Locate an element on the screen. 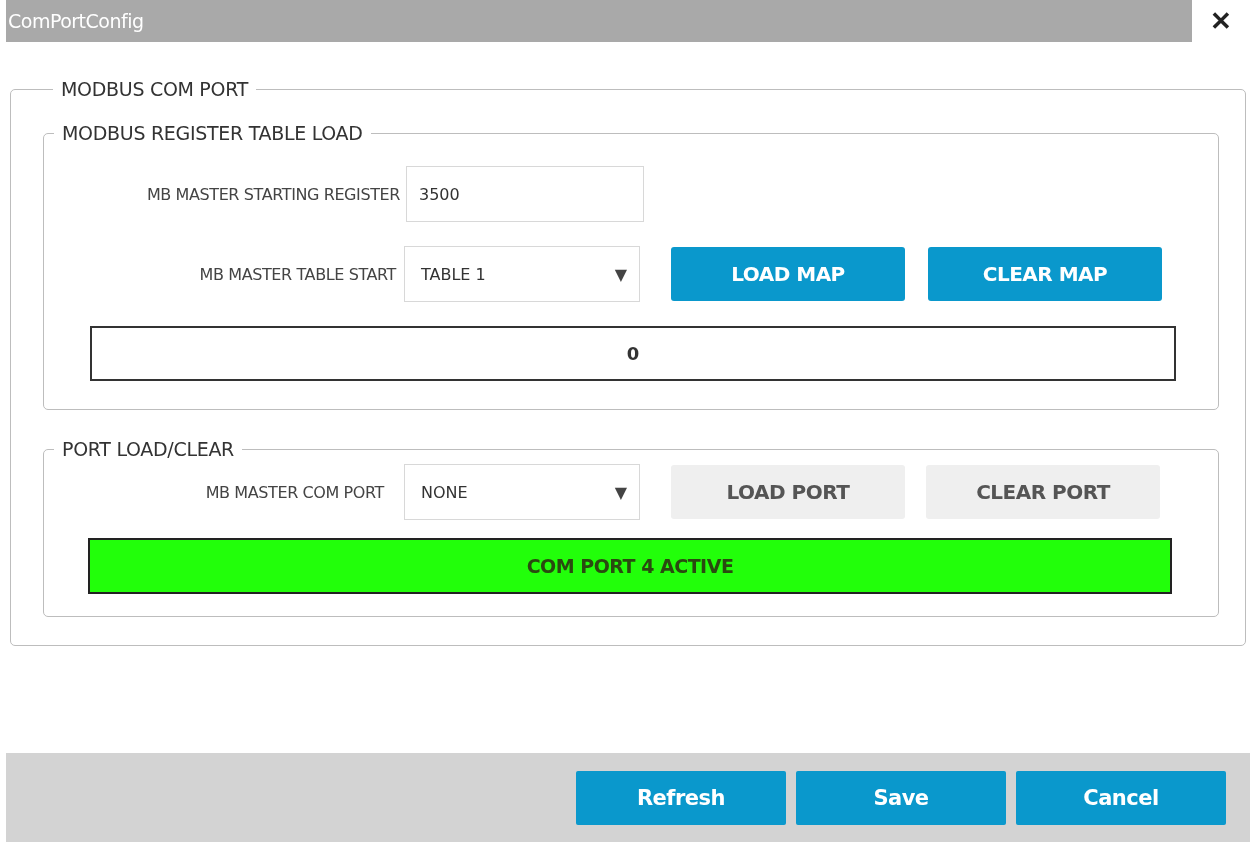  field-label: MB MASTER STARTING REGISTER is located at coordinates (273, 194).